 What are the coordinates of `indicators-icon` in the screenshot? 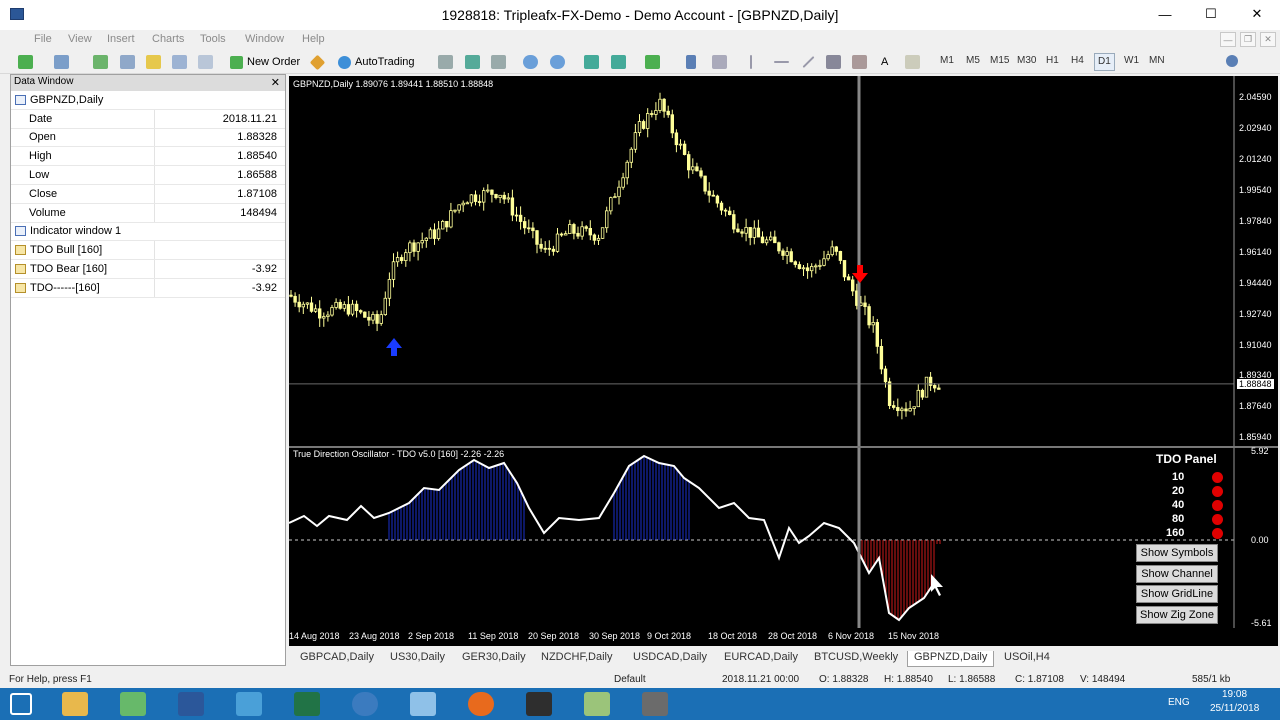 It's located at (652, 62).